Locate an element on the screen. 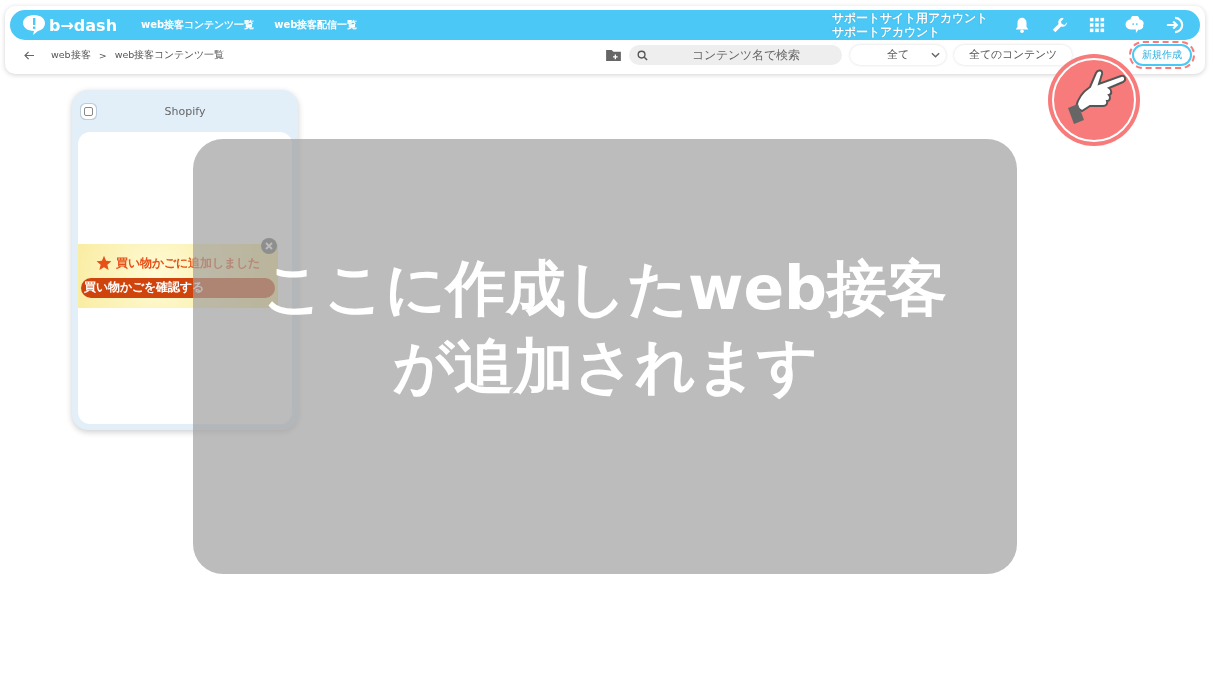 The width and height of the screenshot is (1210, 680). account-name: サポートアカウント is located at coordinates (886, 32).